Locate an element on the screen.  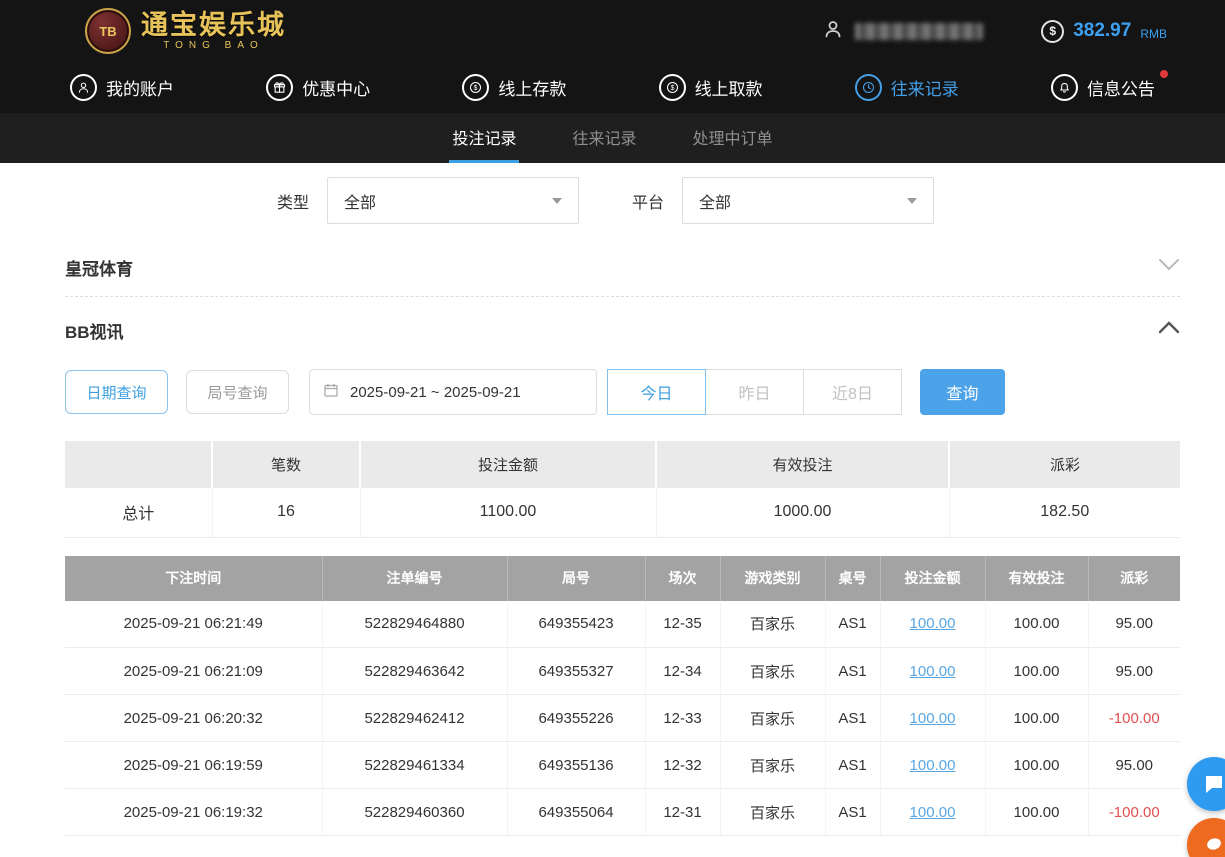
bet-time: 2025-09-21 06:21:49 is located at coordinates (194, 624).